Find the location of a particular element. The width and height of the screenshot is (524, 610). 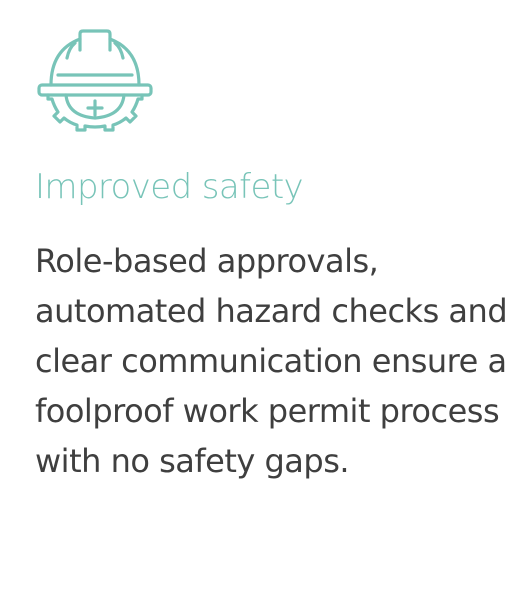

hard-hat-gear-icon is located at coordinates (95, 88).